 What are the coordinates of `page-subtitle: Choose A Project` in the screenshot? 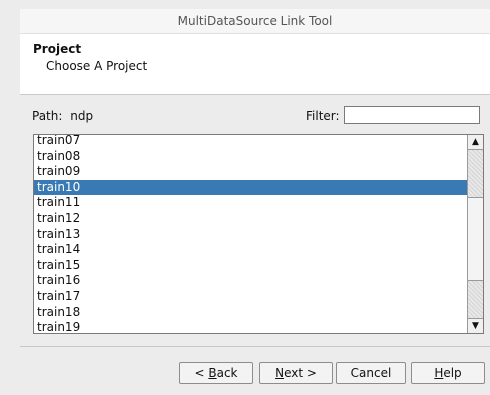 It's located at (97, 66).